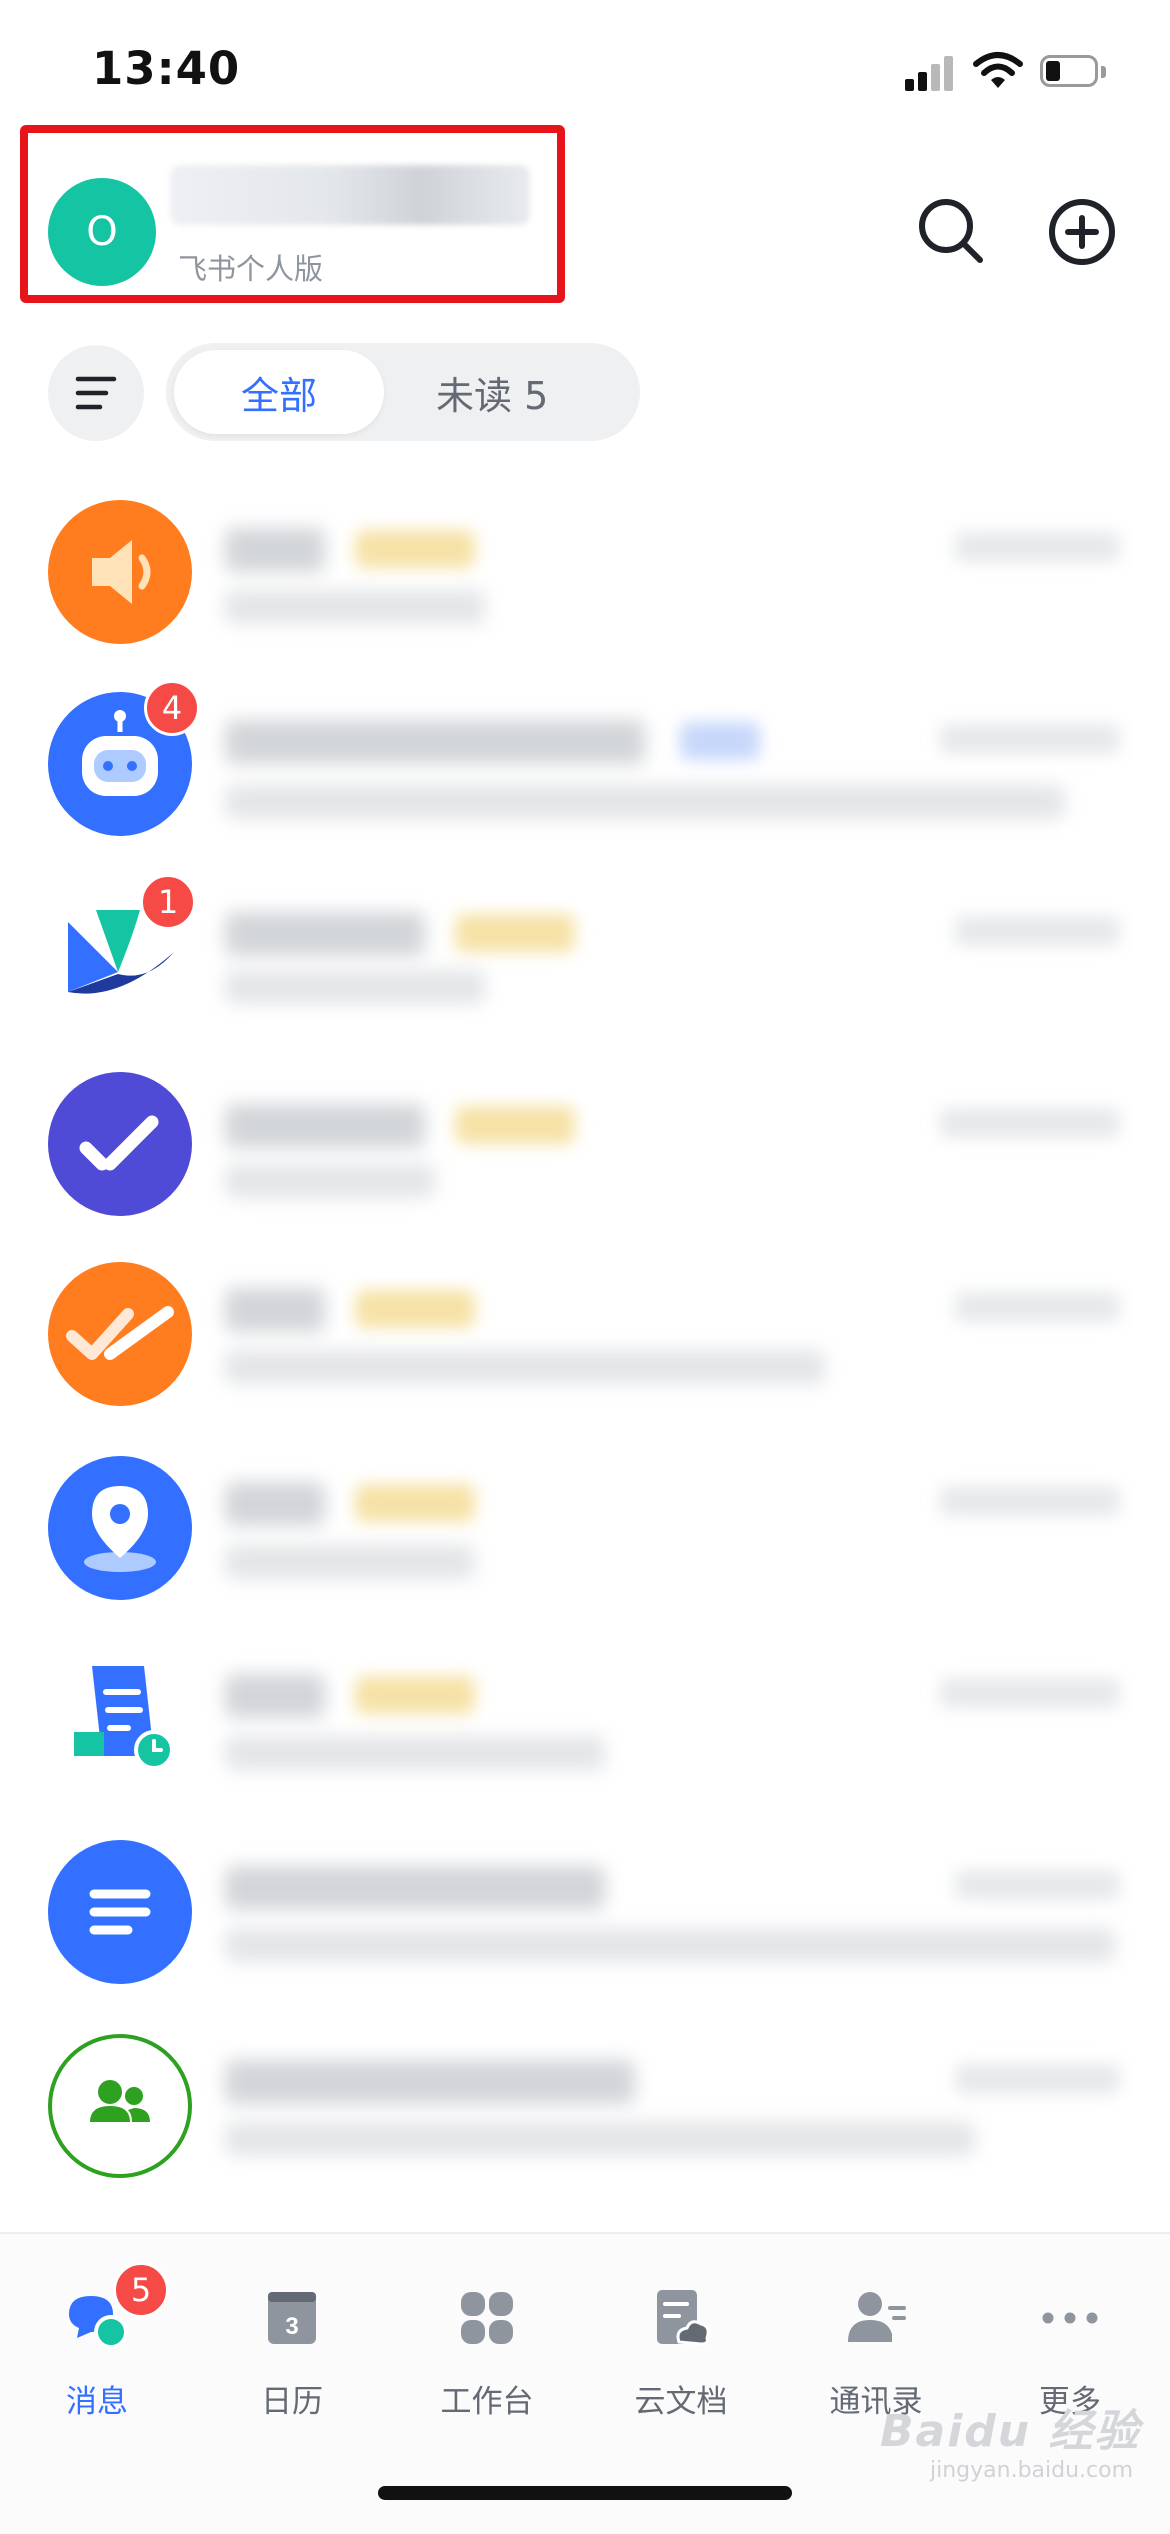 This screenshot has height=2534, width=1170. Describe the element at coordinates (585, 1535) in the screenshot. I see `chat-item-location` at that location.